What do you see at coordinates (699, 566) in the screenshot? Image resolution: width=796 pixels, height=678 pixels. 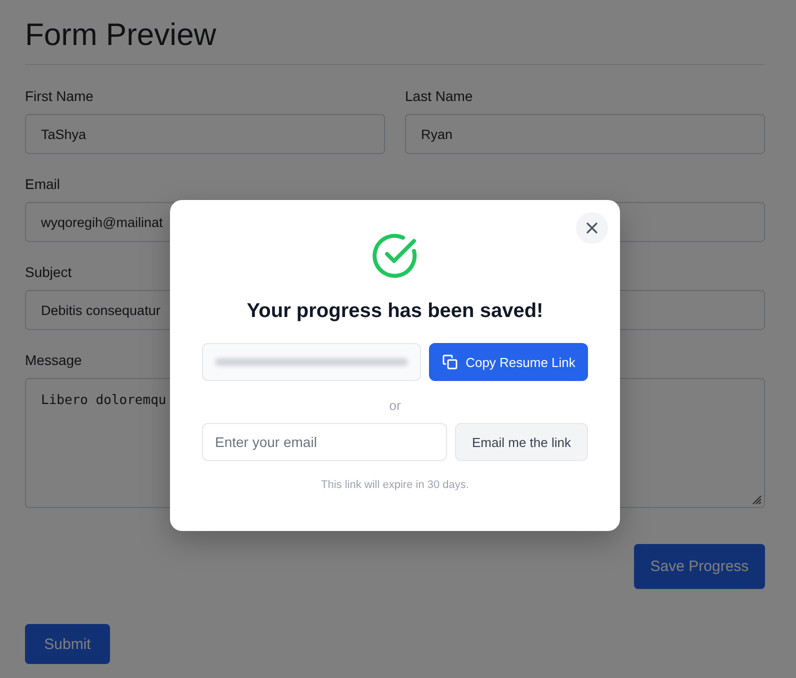 I see `save-progress-button: Save Progress` at bounding box center [699, 566].